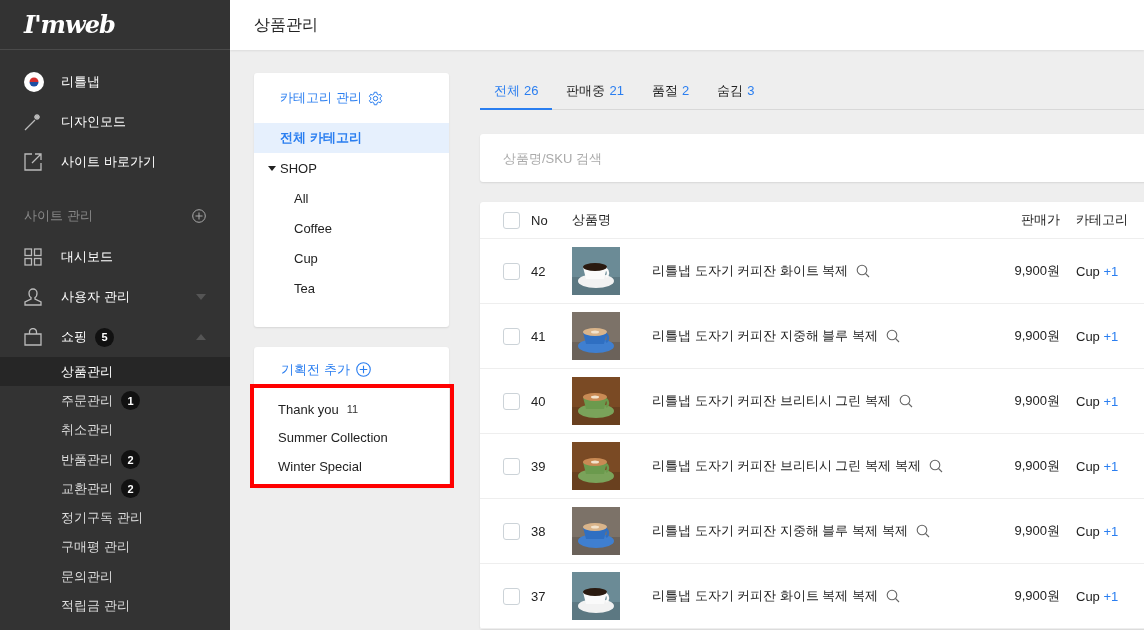  What do you see at coordinates (750, 271) in the screenshot?
I see `product-name: 리틀냅 도자기 커피잔 화이트 복제` at bounding box center [750, 271].